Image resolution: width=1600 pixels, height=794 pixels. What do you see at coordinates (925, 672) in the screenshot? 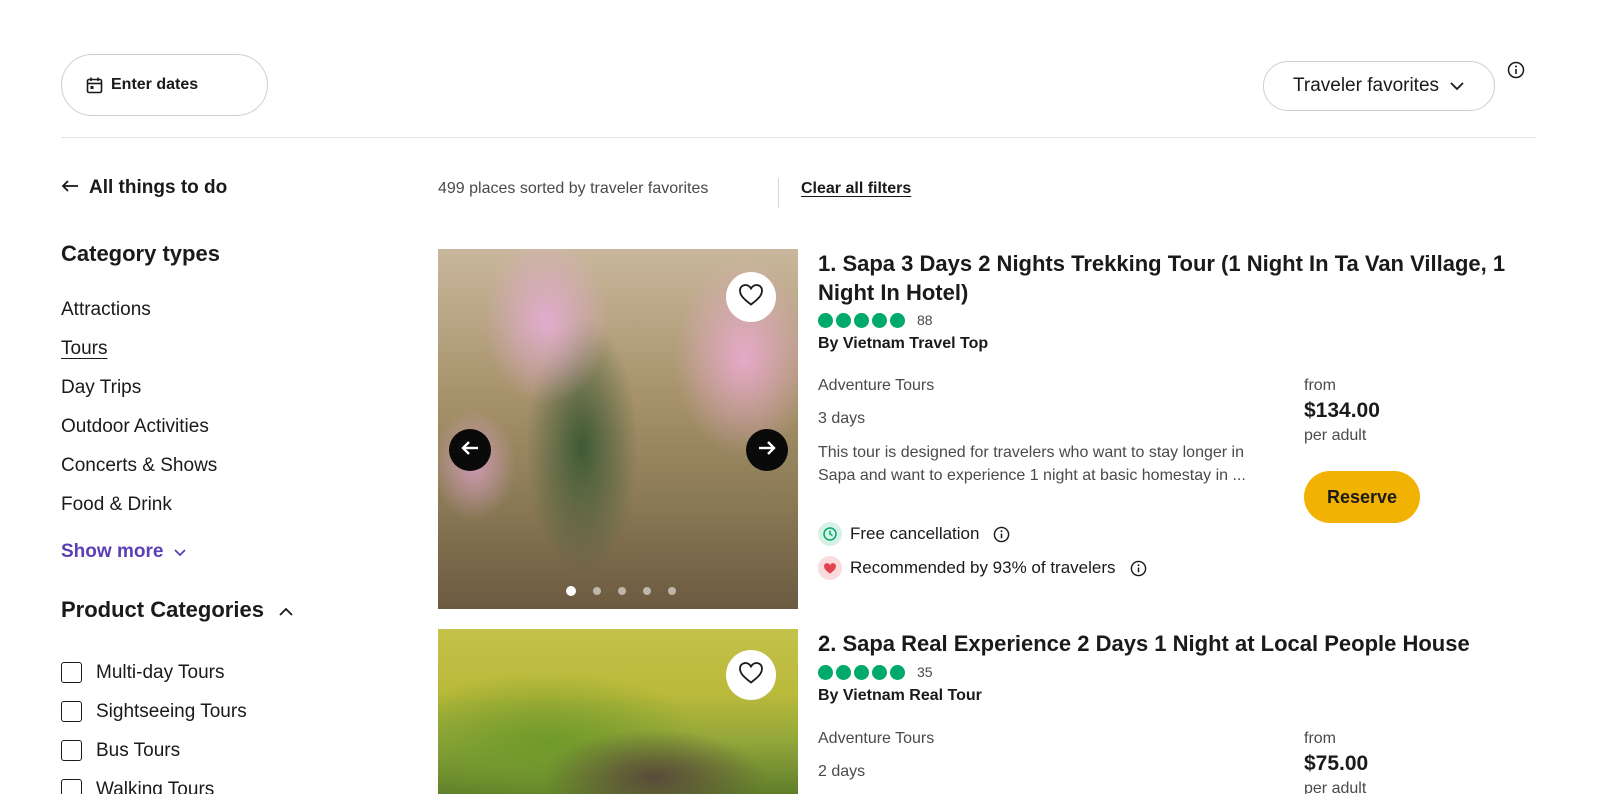
I see `review-count: 35` at bounding box center [925, 672].